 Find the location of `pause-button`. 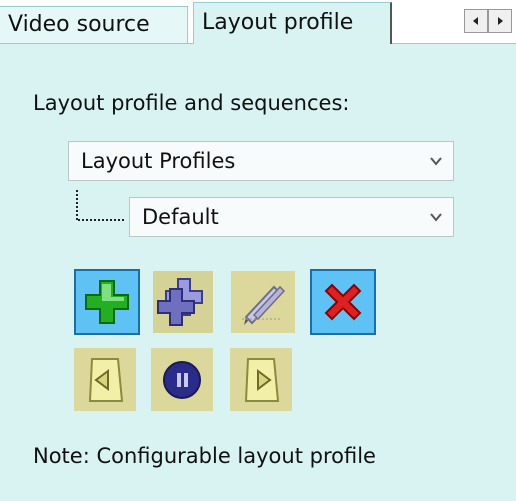

pause-button is located at coordinates (182, 379).